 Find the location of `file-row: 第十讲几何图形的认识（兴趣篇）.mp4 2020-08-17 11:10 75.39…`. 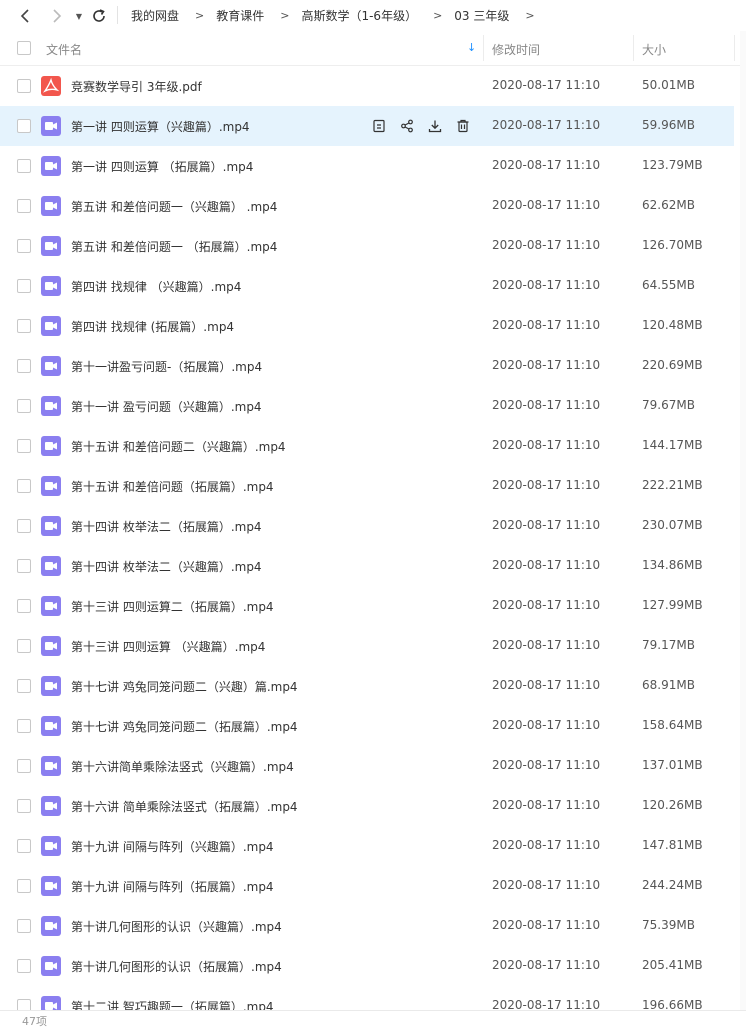

file-row: 第十讲几何图形的认识（兴趣篇）.mp4 2020-08-17 11:10 75.39… is located at coordinates (367, 926).